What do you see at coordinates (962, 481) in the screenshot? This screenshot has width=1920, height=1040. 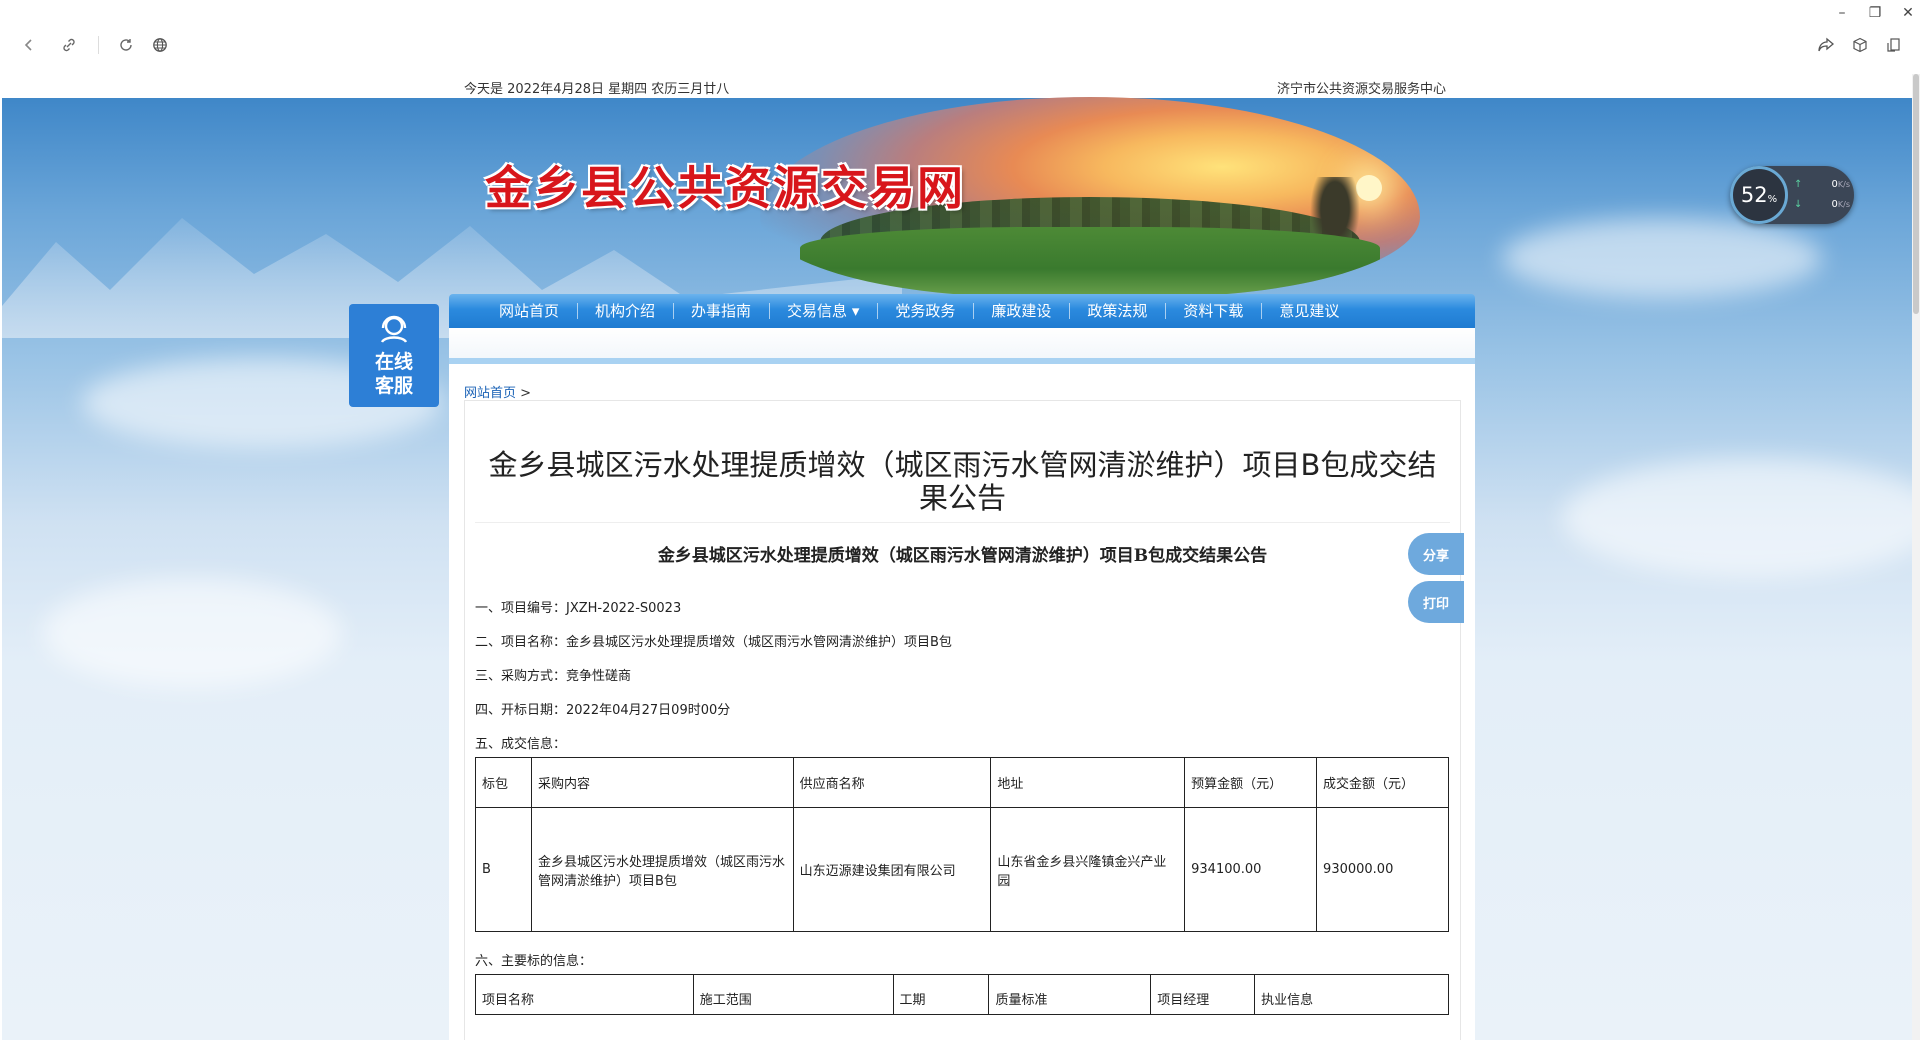 I see `announcement-title: 金乡县城区污水处理提质增效（城区雨污水管网清淤维护）项目B包成交结果公告` at bounding box center [962, 481].